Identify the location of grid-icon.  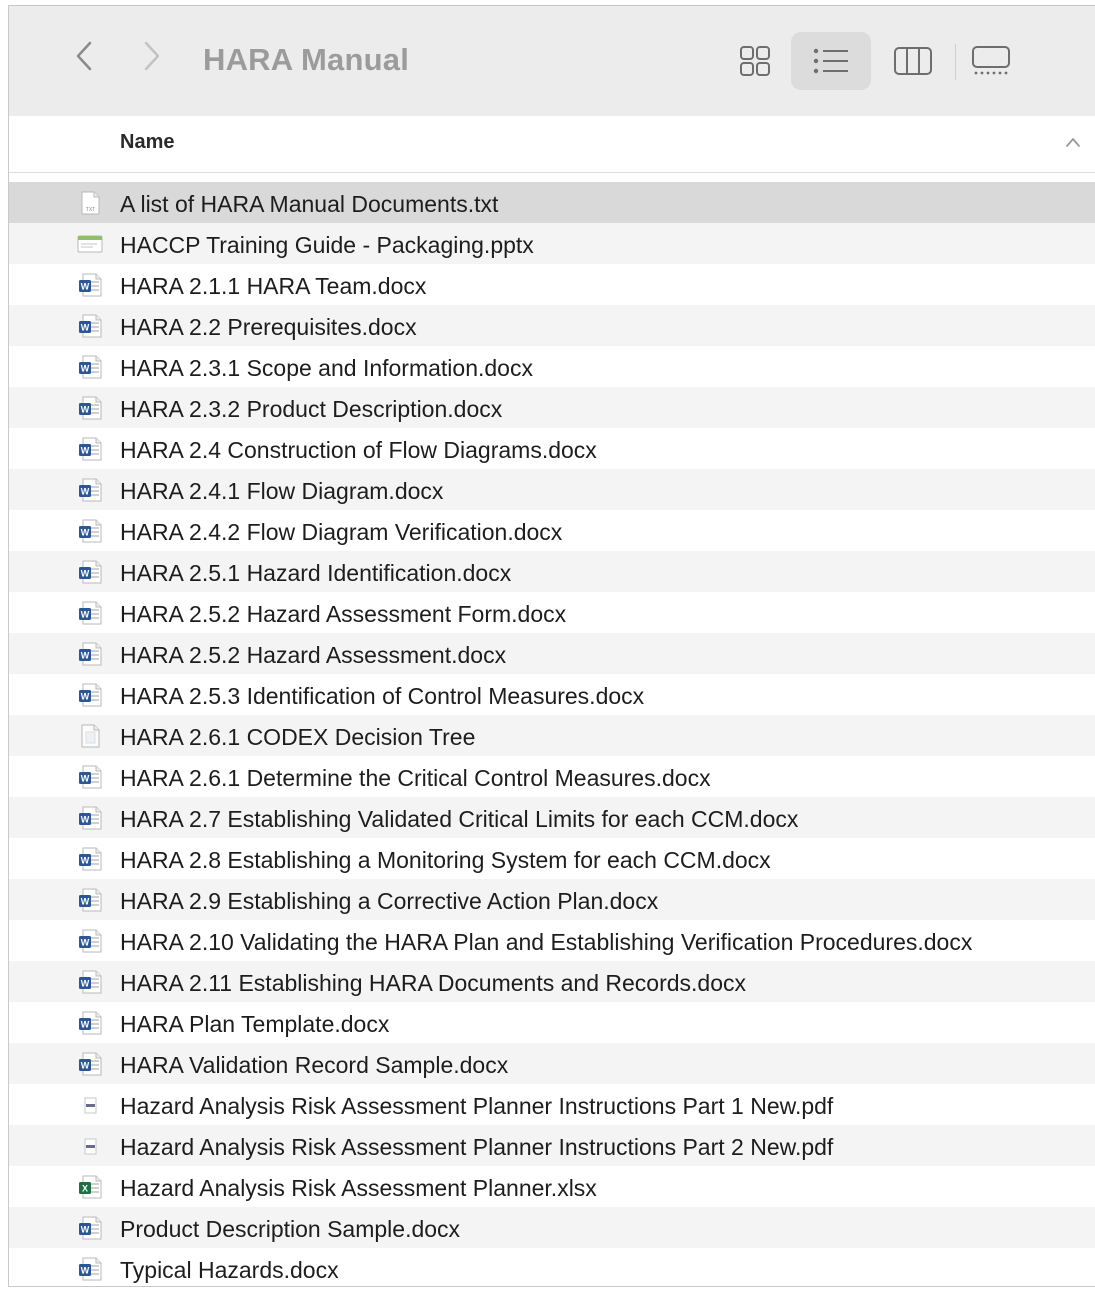
(755, 61).